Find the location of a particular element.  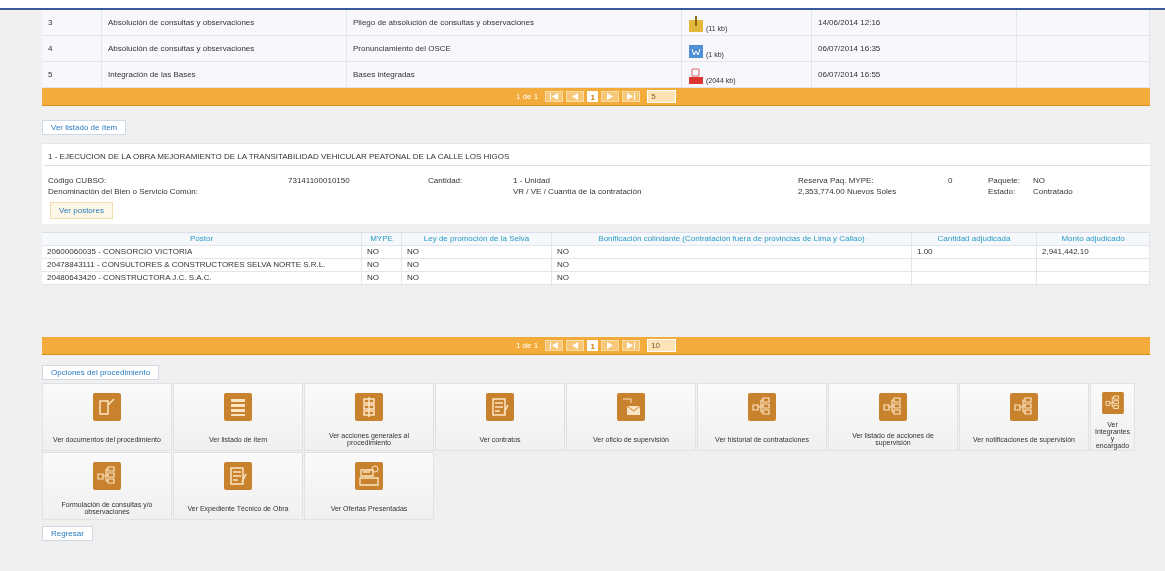

item-title: 1 - EJECUCION DE LA OBRA MEJORAMIENTO DE LA TRANSITABILIDAD VEHICULAR PEATONAL DE LA CALLE LOS HIGOS is located at coordinates (597, 159).